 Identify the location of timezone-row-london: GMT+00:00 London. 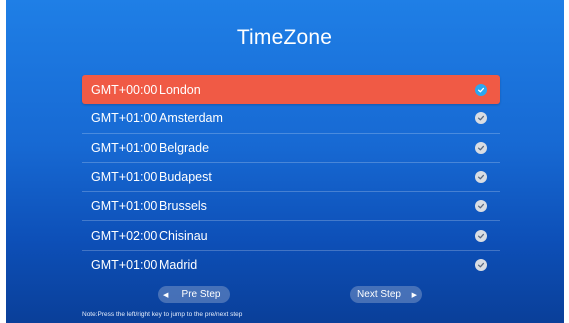
(291, 90).